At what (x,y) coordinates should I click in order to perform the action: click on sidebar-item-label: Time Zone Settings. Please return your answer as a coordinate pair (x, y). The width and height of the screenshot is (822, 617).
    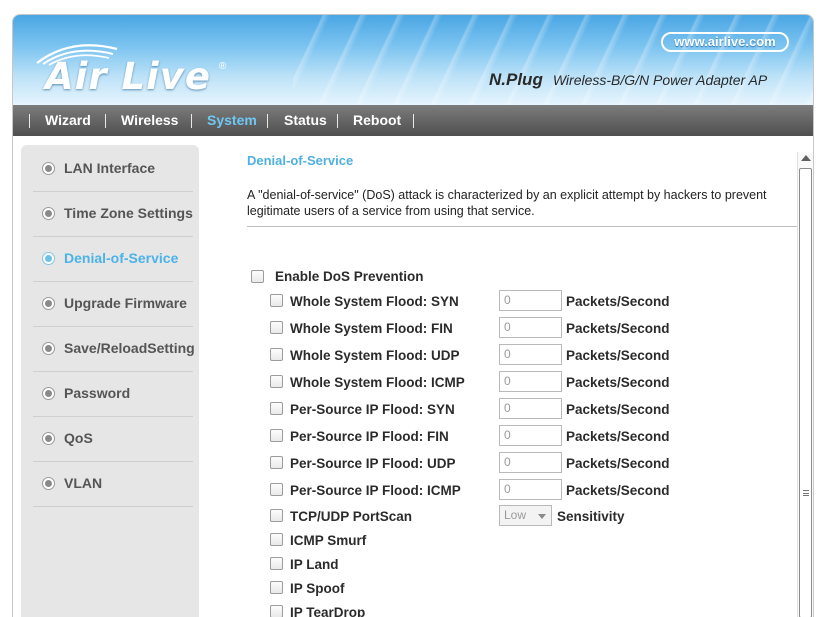
    Looking at the image, I should click on (128, 213).